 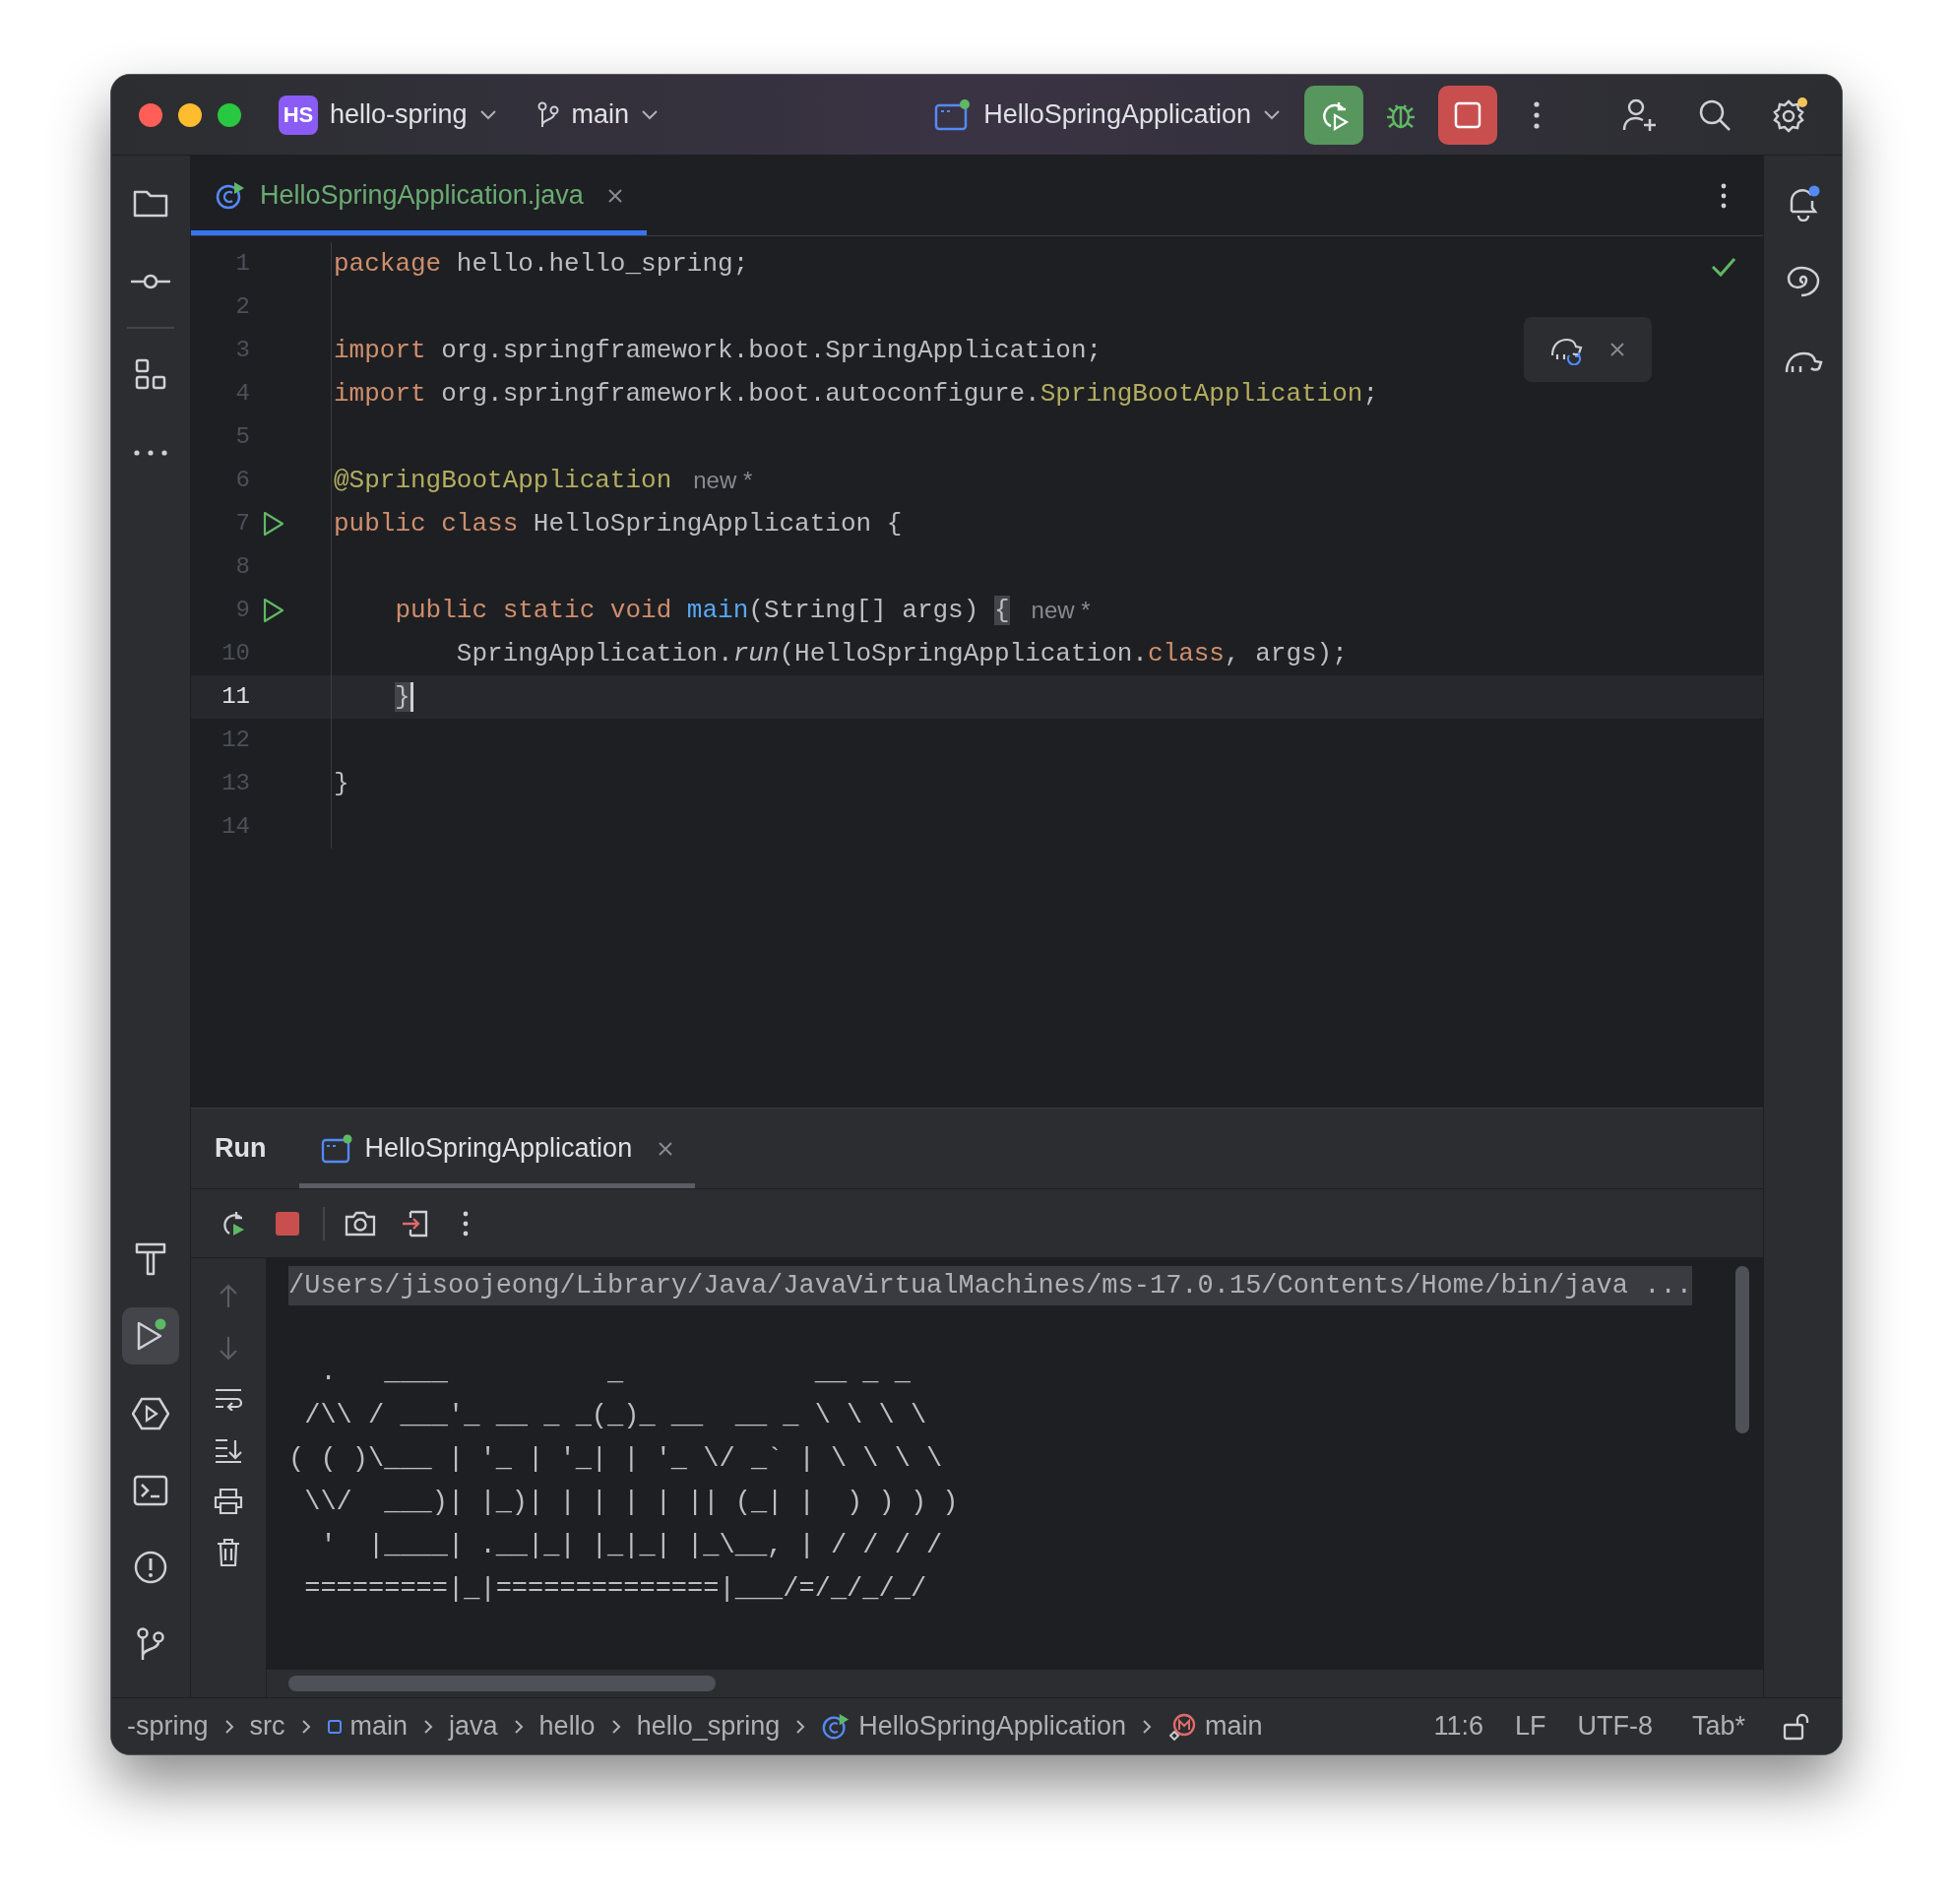 I want to click on spiral-icon, so click(x=1803, y=281).